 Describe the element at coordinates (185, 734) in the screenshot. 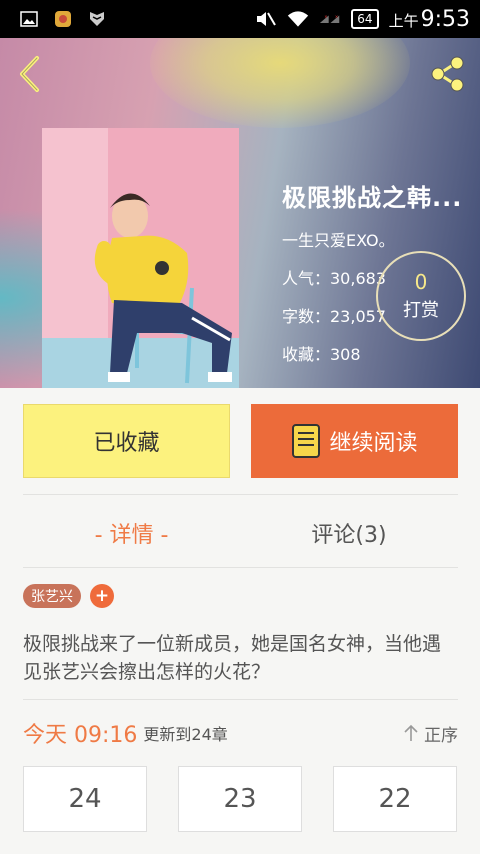

I see `update-status: 更新到24章` at that location.